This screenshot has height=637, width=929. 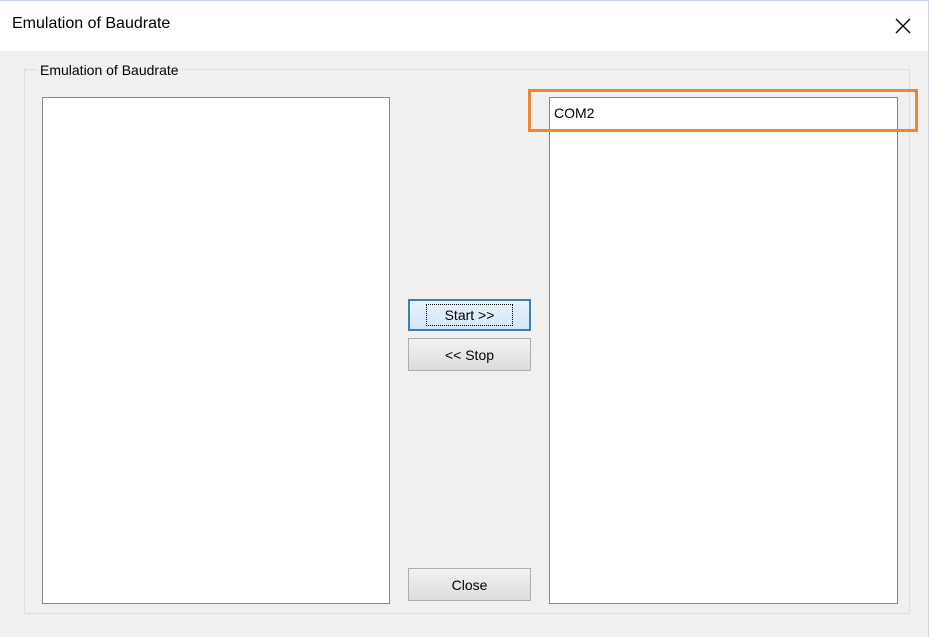 I want to click on stop-button: << Stop, so click(x=469, y=354).